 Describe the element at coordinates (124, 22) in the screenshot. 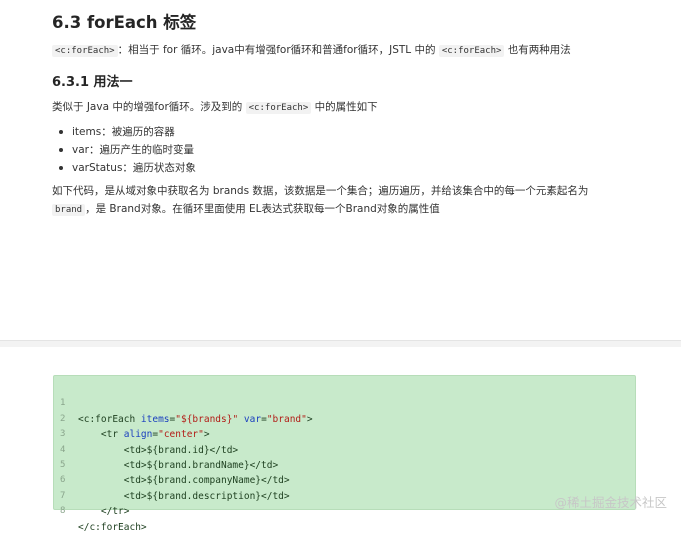

I see `section-heading: 6.3 forEach 标签` at that location.